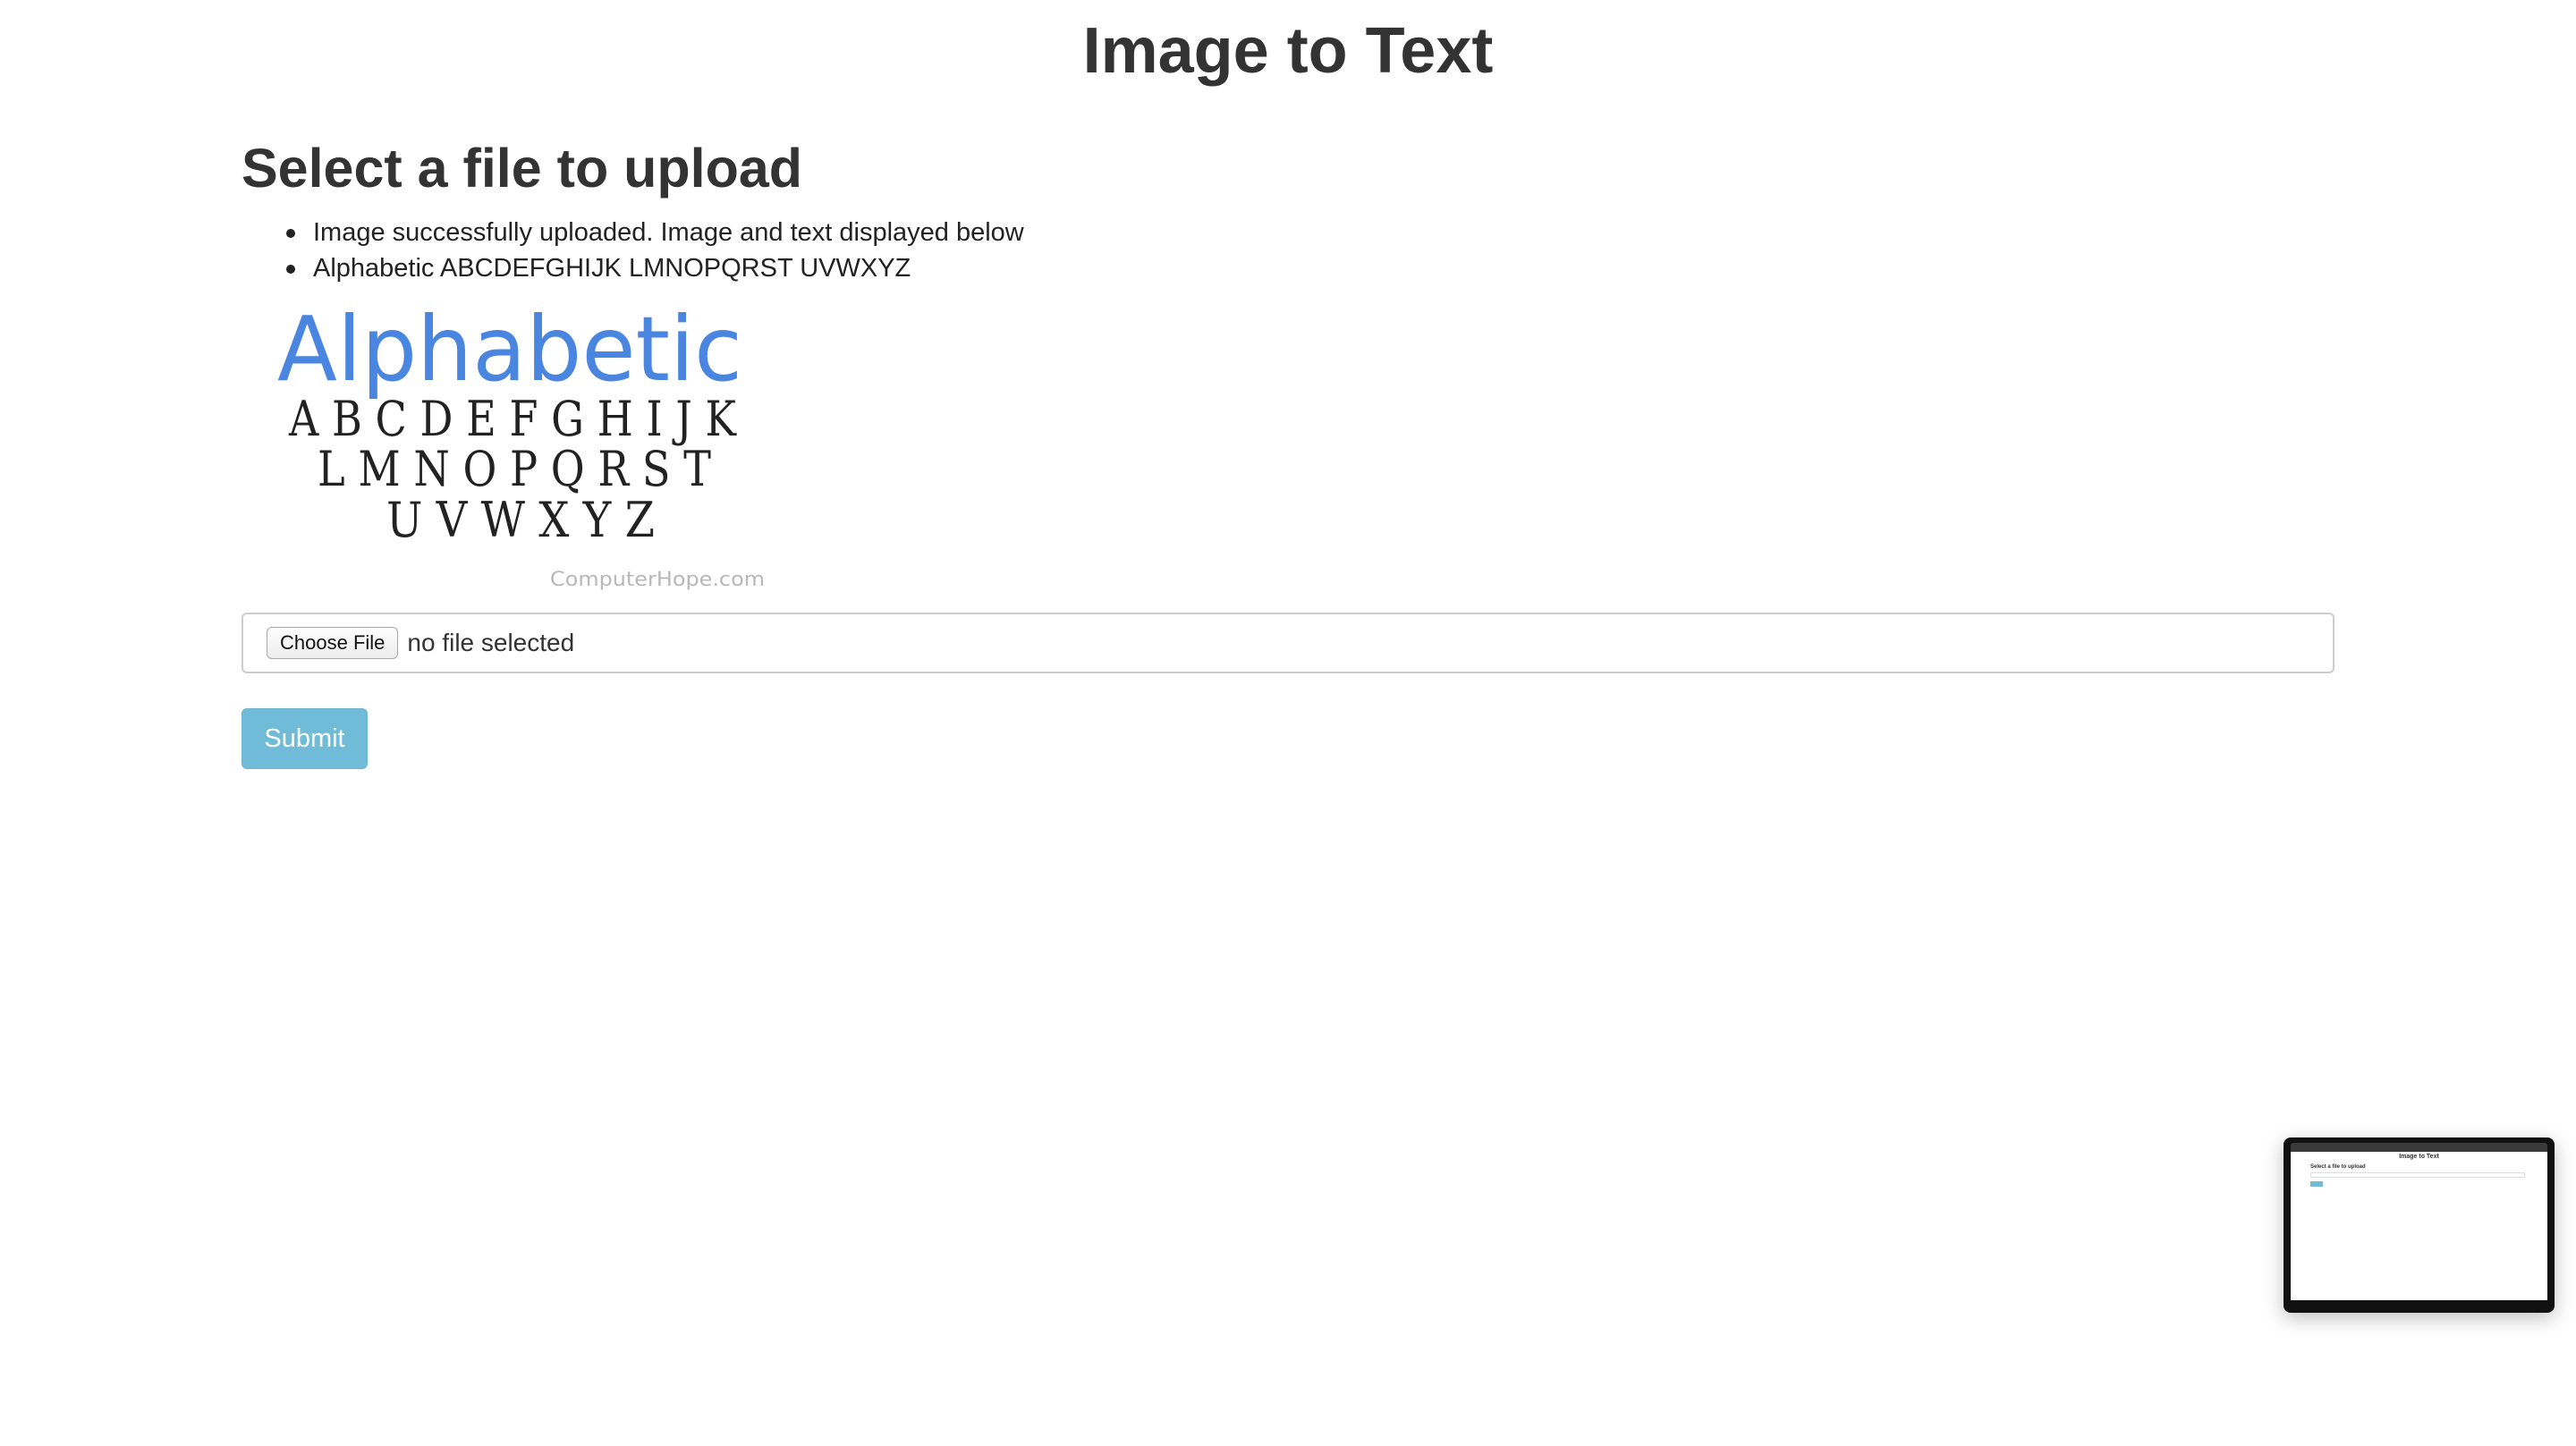  Describe the element at coordinates (1288, 643) in the screenshot. I see `file-input: Choose File no file selected` at that location.